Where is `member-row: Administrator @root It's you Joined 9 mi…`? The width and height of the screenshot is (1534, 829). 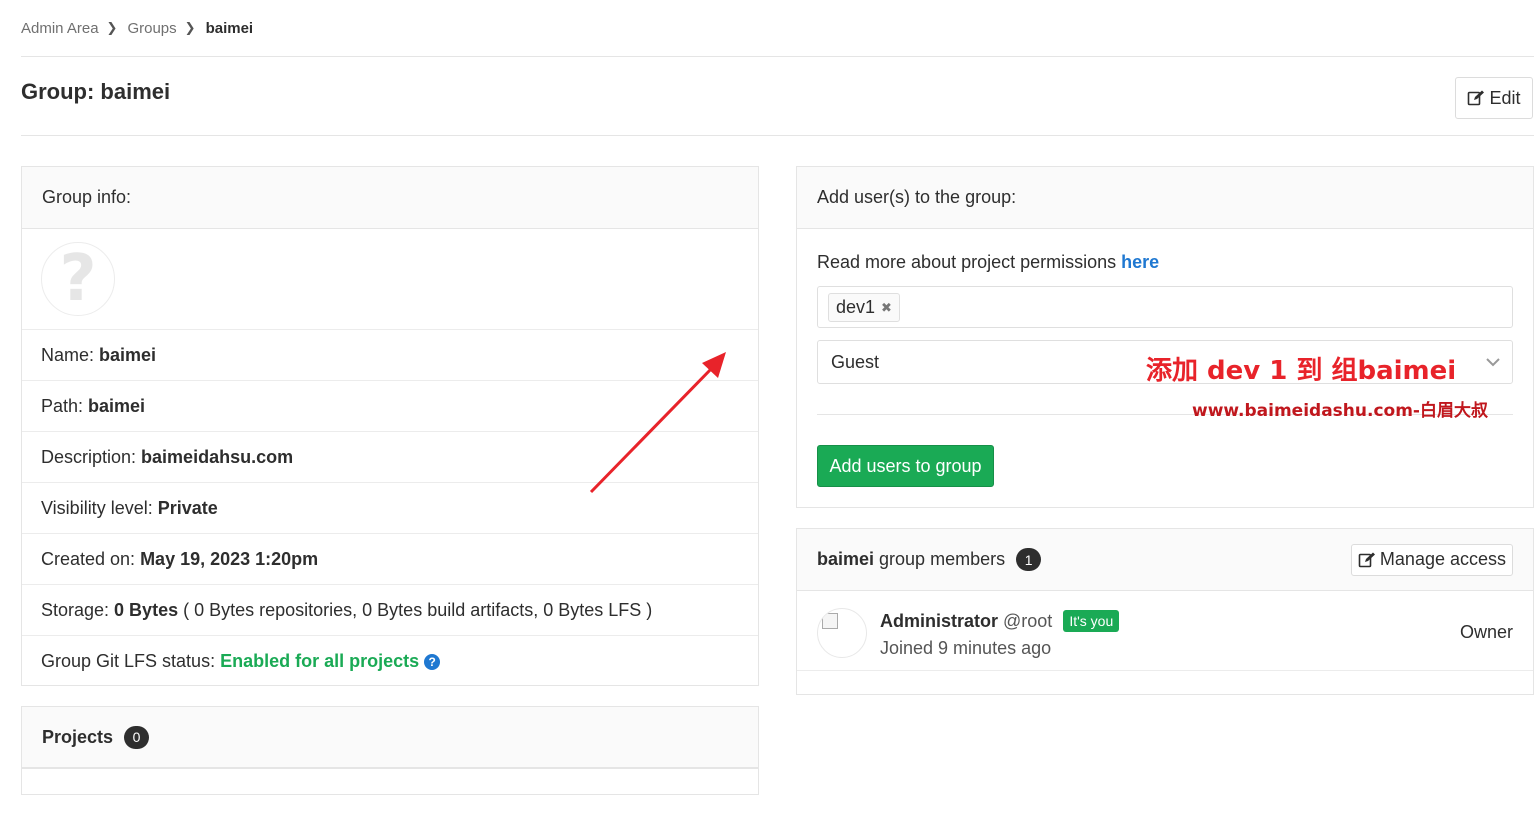
member-row: Administrator @root It's you Joined 9 mi… is located at coordinates (1165, 631).